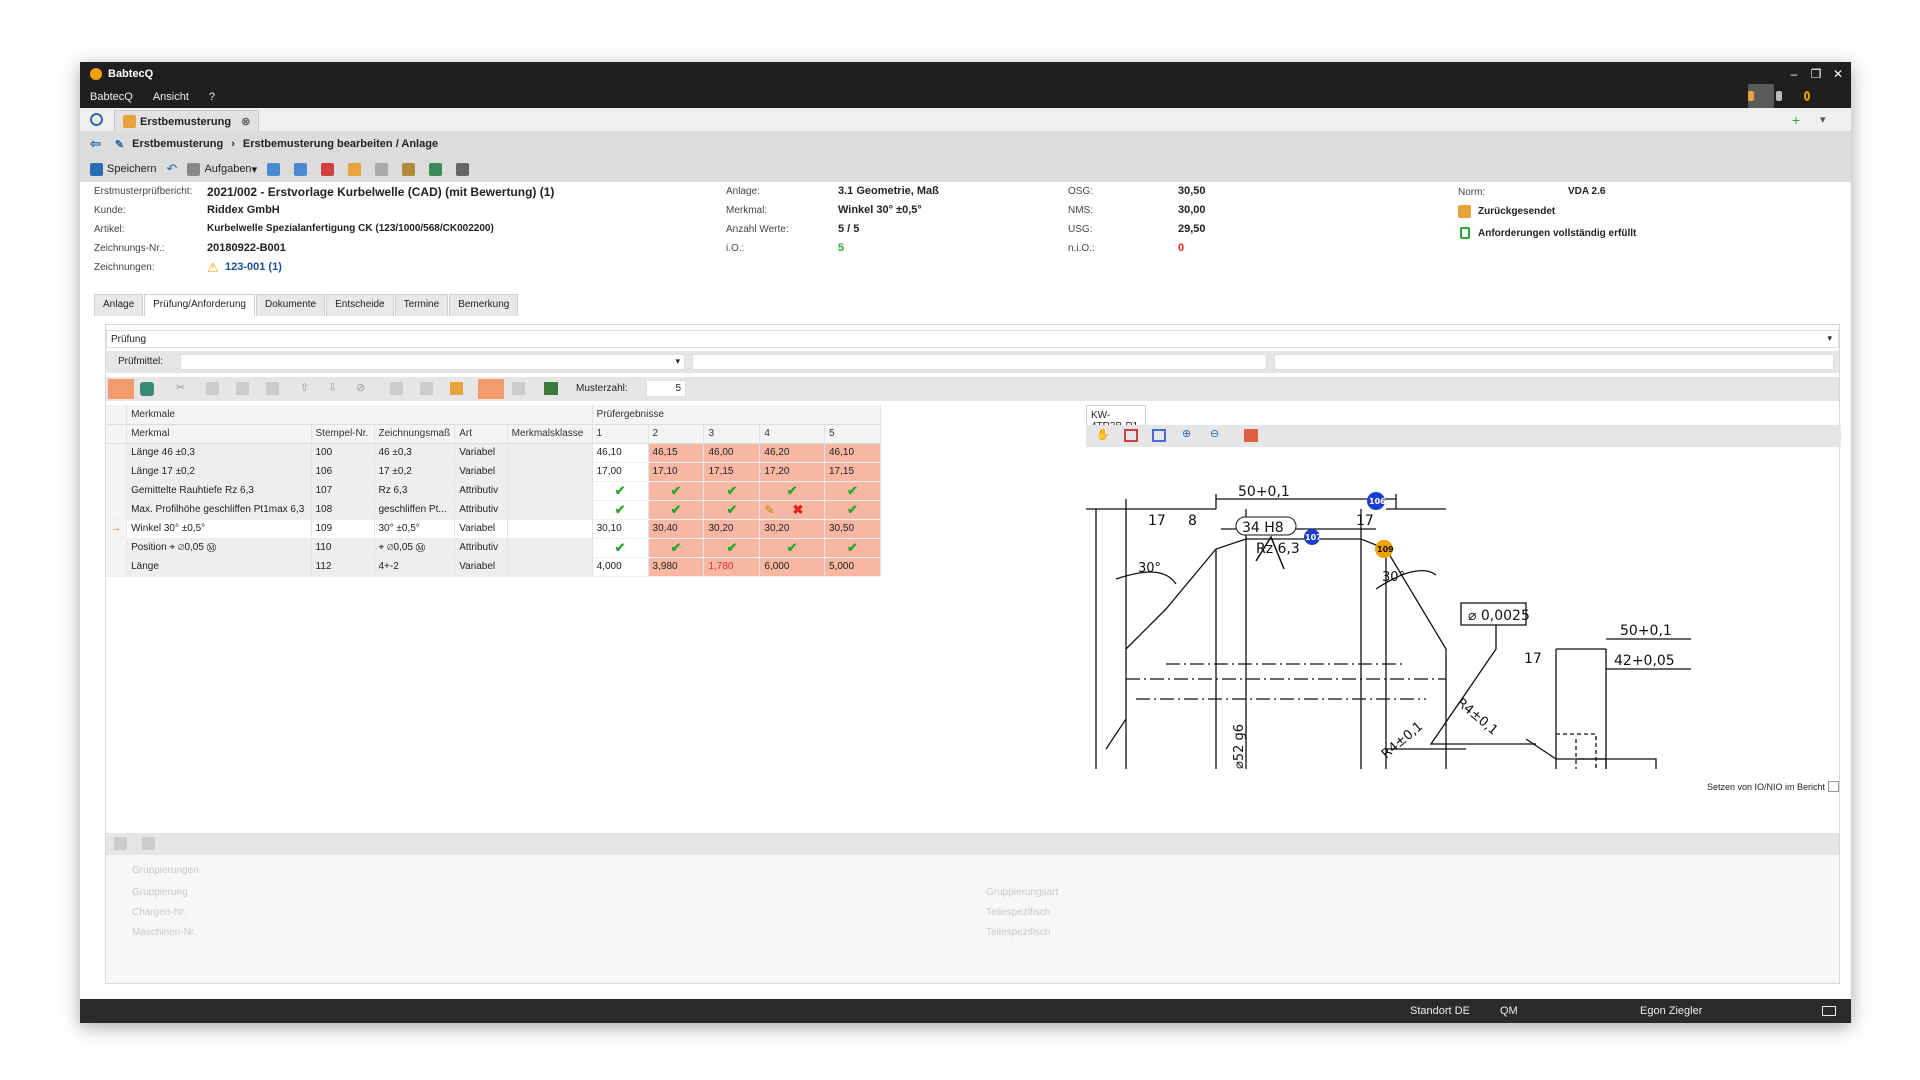 The width and height of the screenshot is (1920, 1080). I want to click on pan-hand-icon: ✋, so click(1103, 434).